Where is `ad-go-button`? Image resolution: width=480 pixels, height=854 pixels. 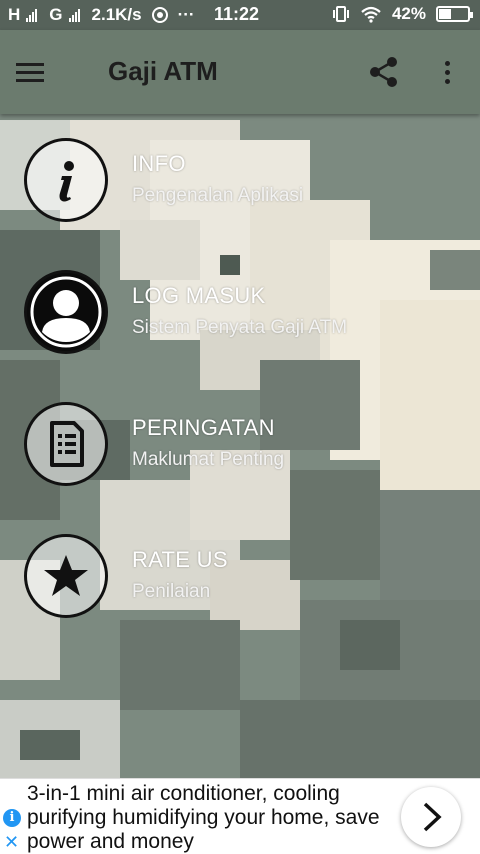 ad-go-button is located at coordinates (431, 817).